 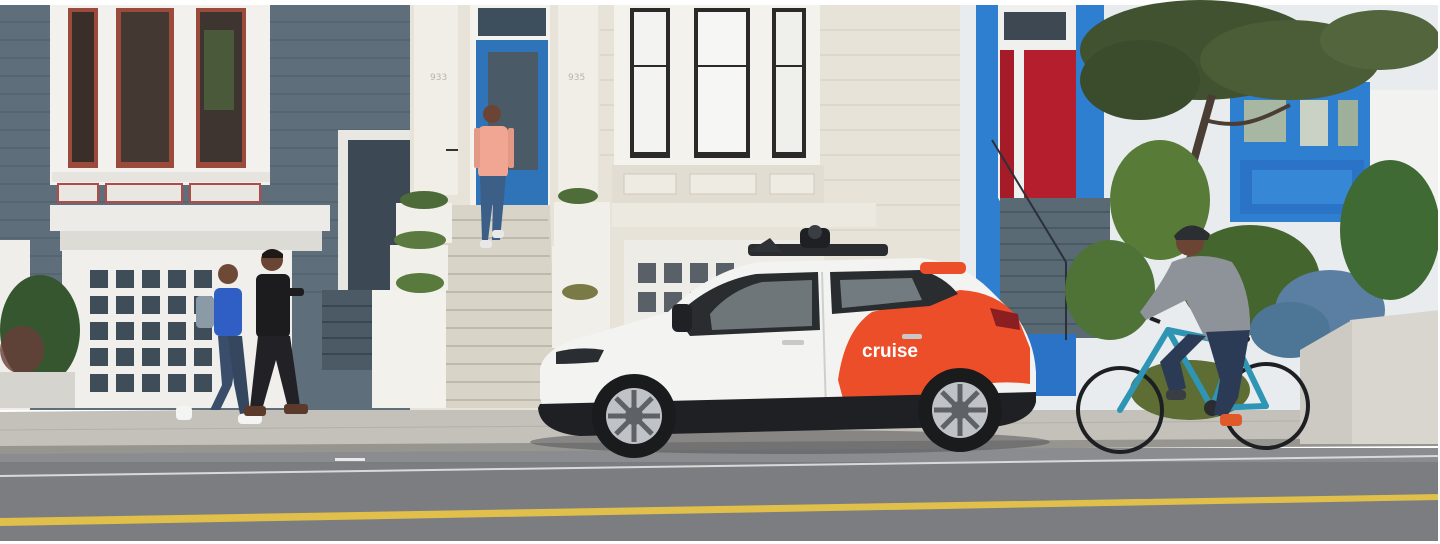 What do you see at coordinates (682, 318) in the screenshot?
I see `side-mirror` at bounding box center [682, 318].